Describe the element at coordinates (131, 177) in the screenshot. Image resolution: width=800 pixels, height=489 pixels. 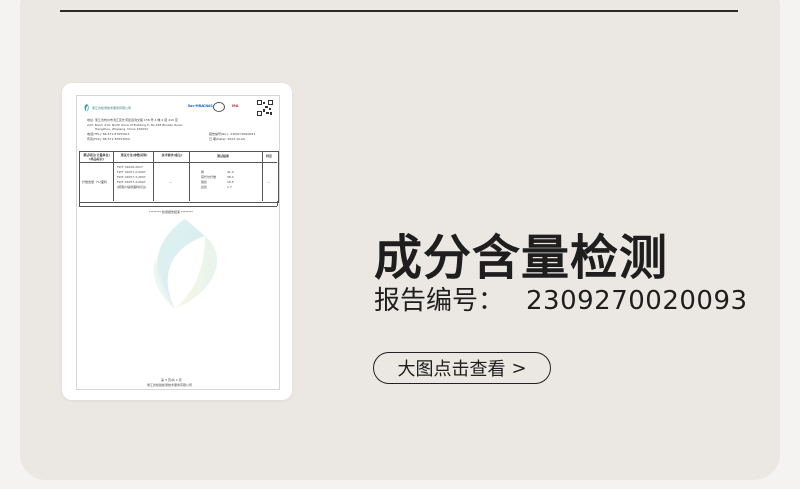
I see `method-3: FZ/T 01057.3-2007` at that location.